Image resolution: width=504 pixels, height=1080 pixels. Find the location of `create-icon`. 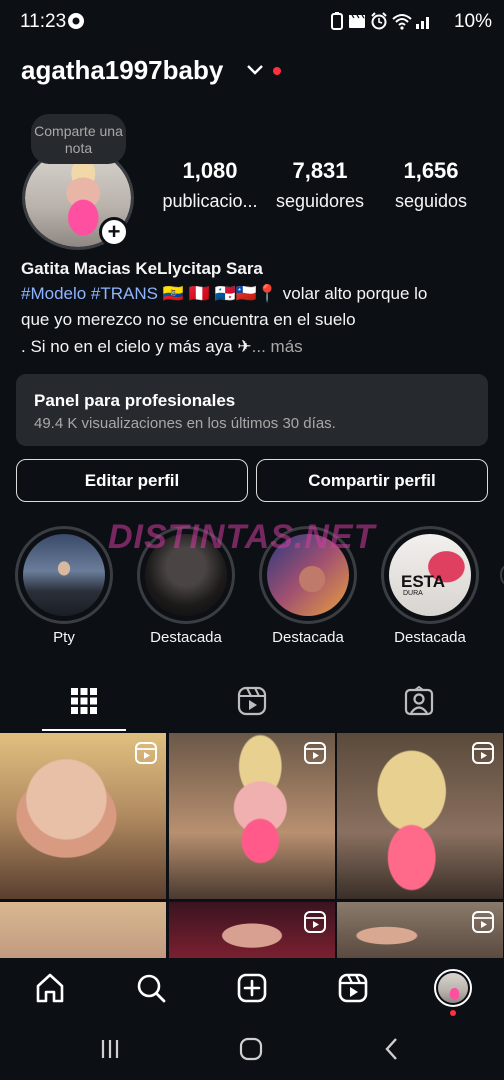

create-icon is located at coordinates (252, 988).